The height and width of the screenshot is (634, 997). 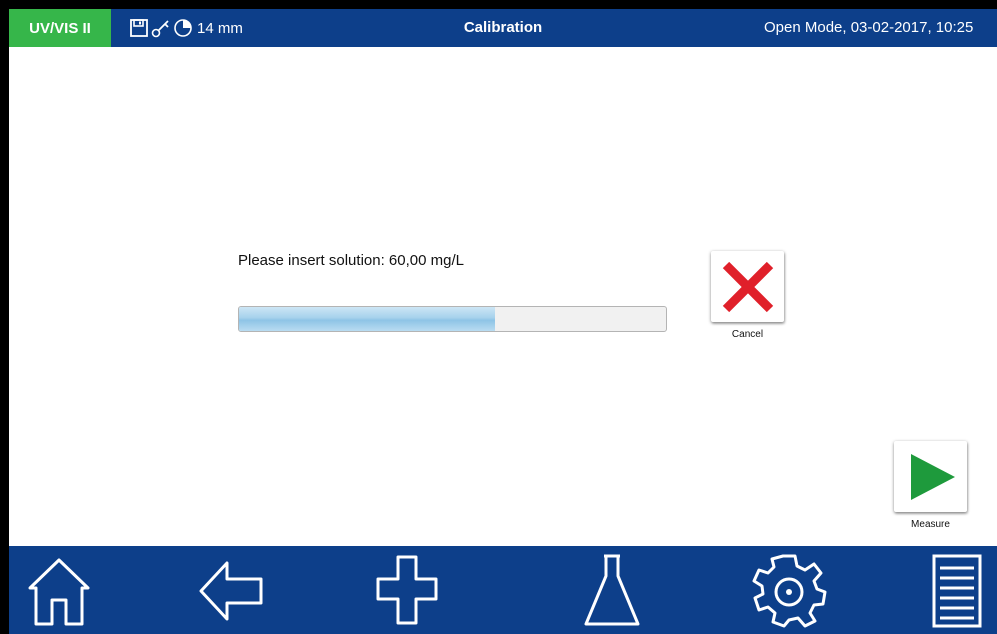 I want to click on back-button, so click(x=232, y=590).